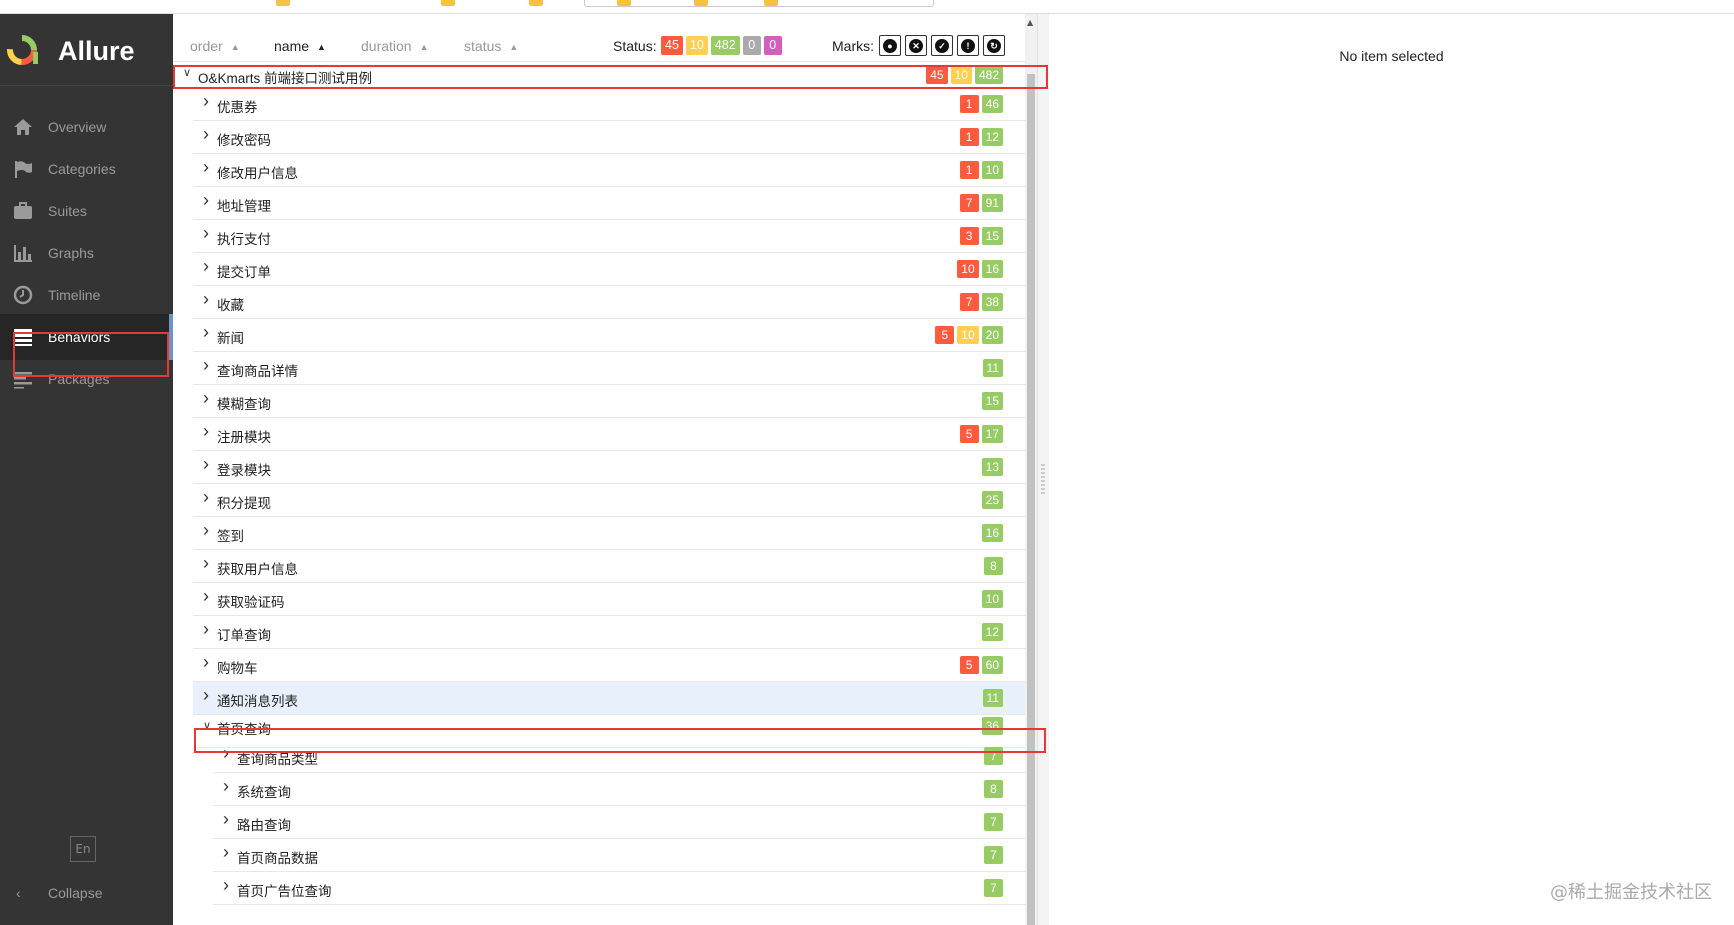 The height and width of the screenshot is (925, 1734). What do you see at coordinates (257, 569) in the screenshot?
I see `tree-group-label: 获取用户信息` at bounding box center [257, 569].